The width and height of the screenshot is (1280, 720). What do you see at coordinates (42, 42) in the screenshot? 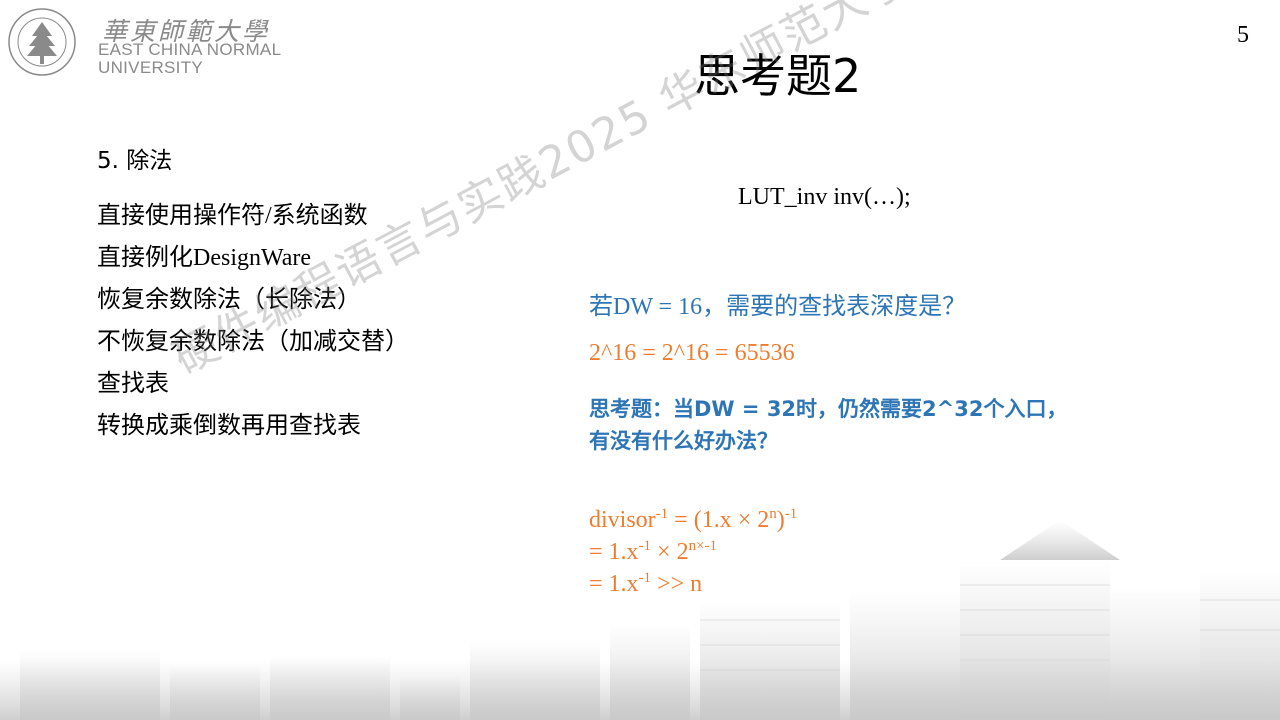
I see `university-seal-icon` at bounding box center [42, 42].